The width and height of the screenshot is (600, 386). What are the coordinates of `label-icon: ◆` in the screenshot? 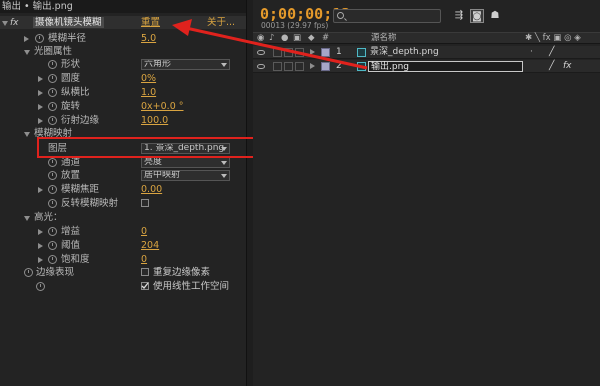 It's located at (311, 38).